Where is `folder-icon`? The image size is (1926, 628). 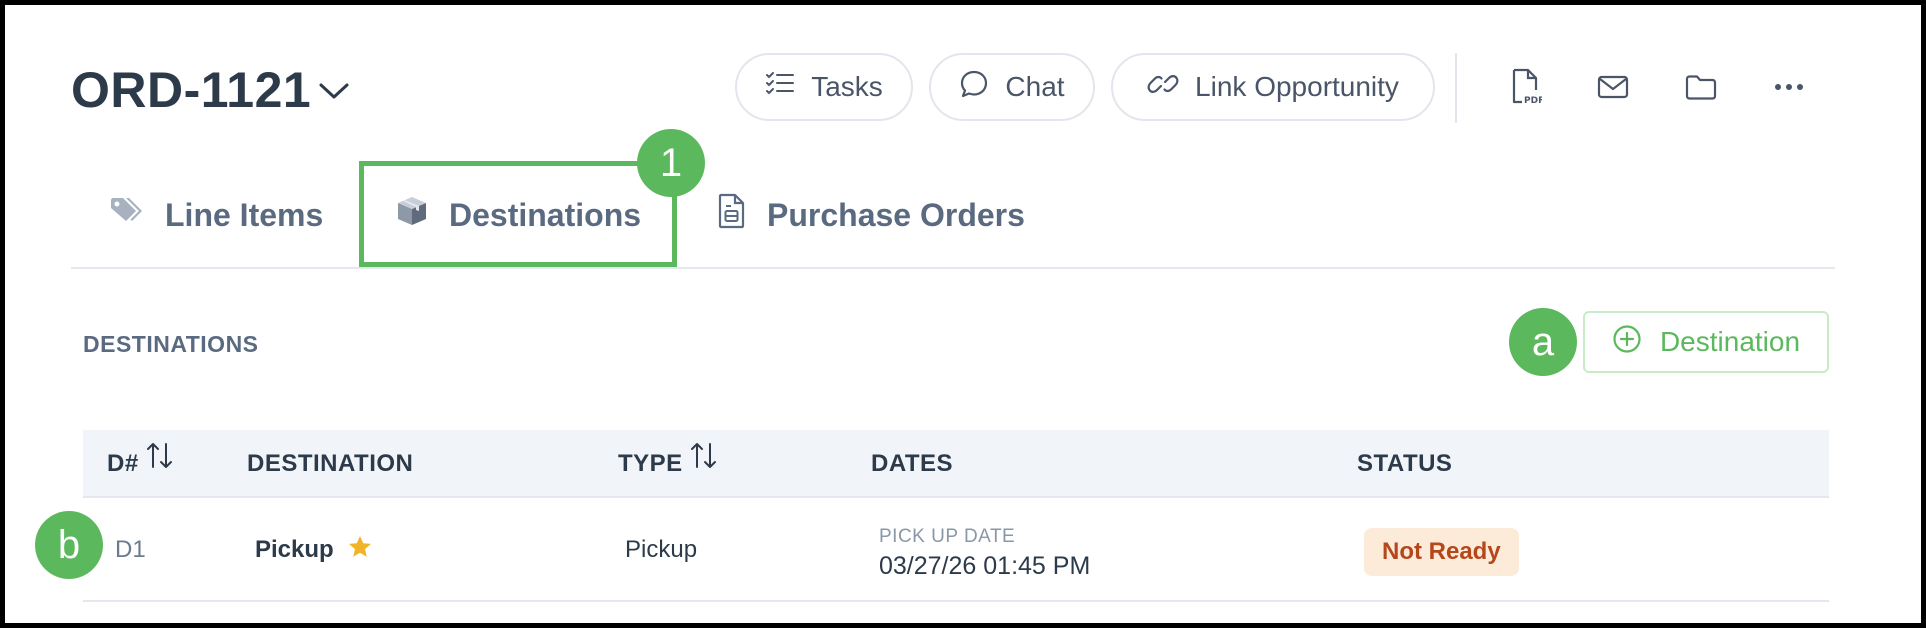
folder-icon is located at coordinates (1701, 87).